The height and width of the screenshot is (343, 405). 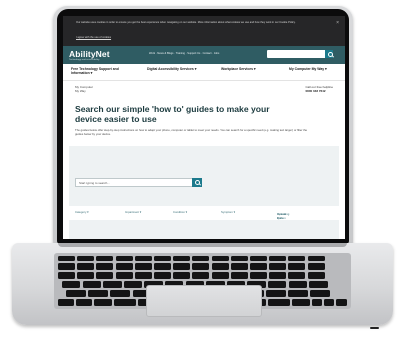 I want to click on laptop-hinge, so click(x=202, y=245).